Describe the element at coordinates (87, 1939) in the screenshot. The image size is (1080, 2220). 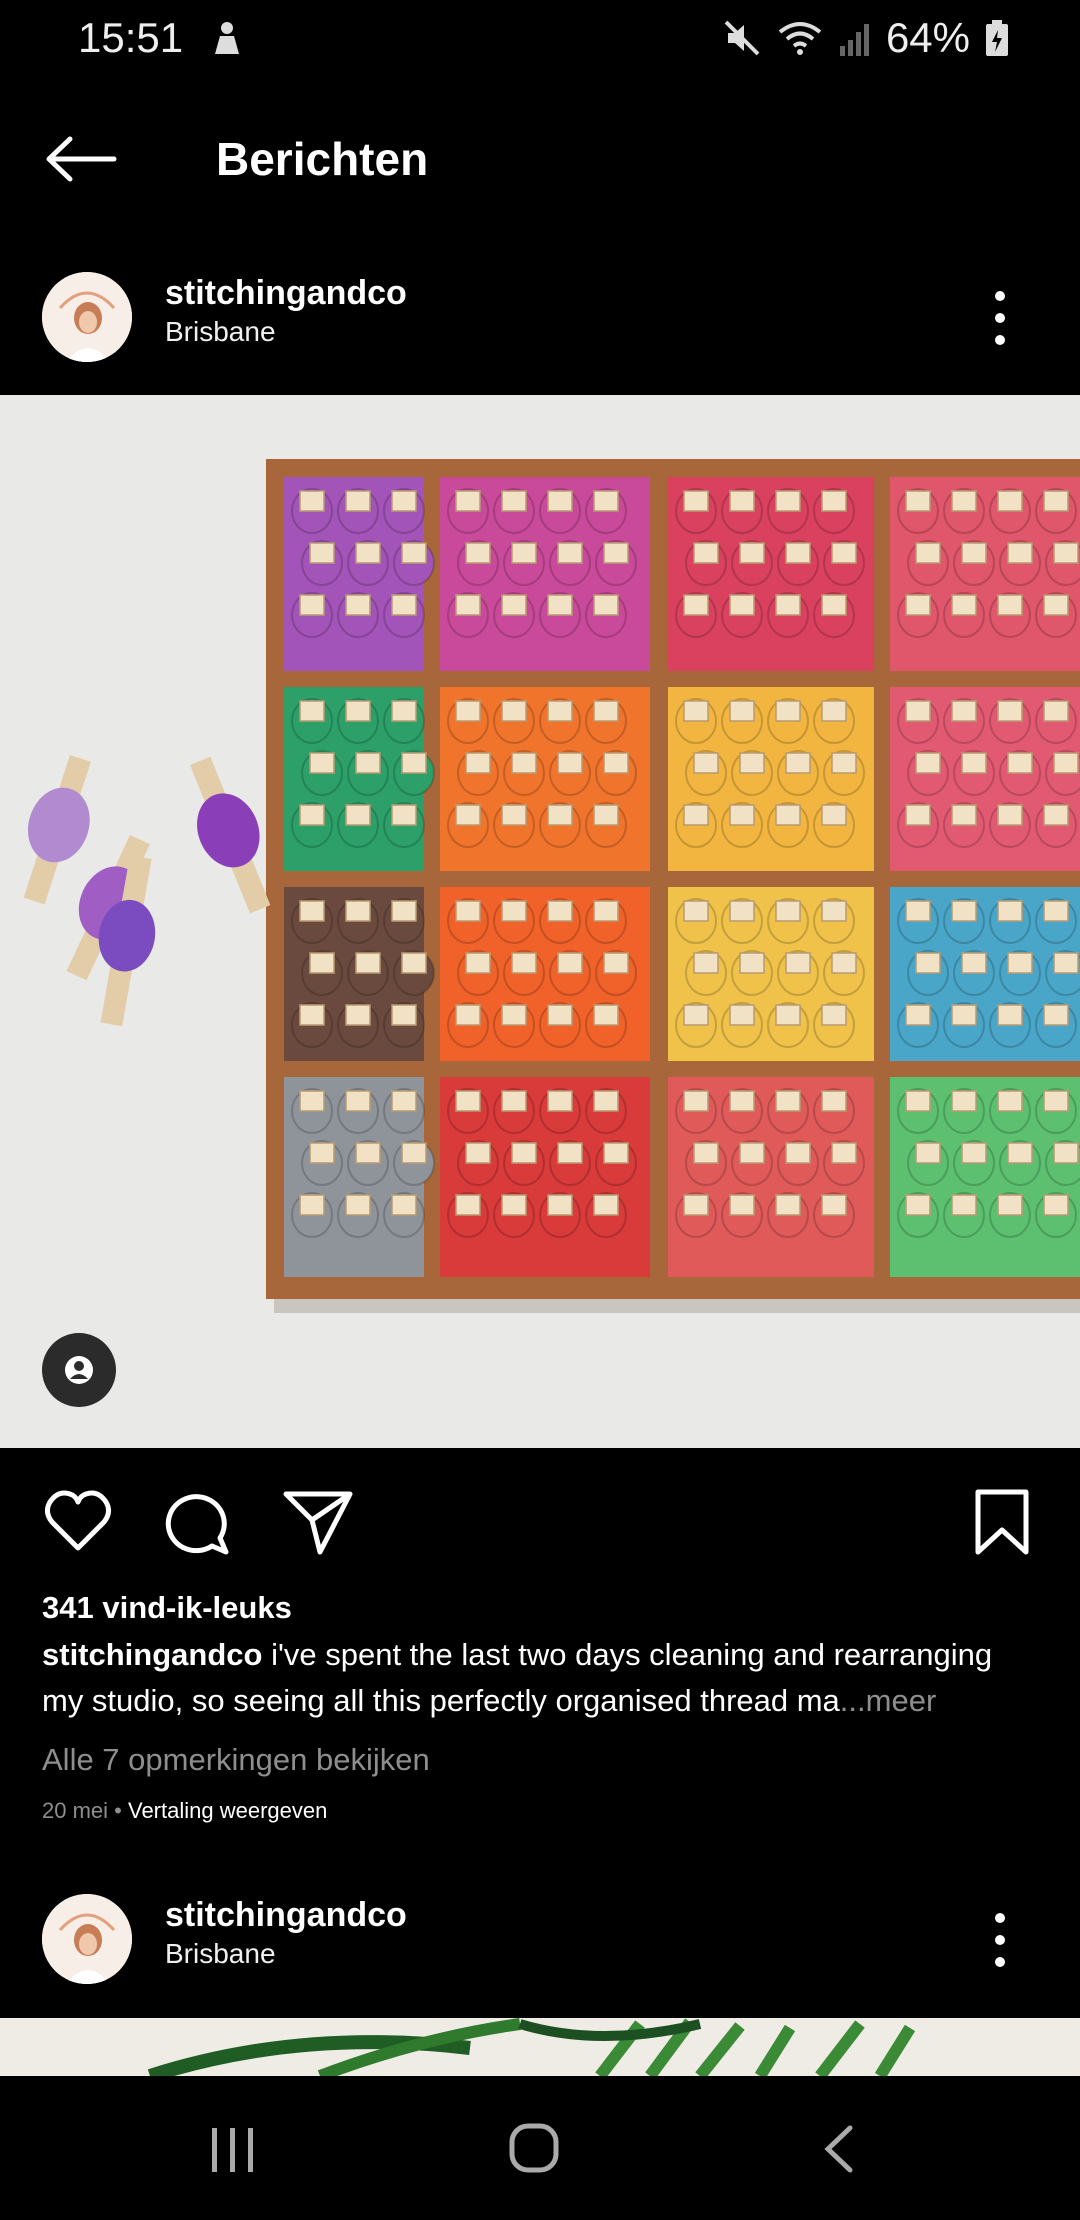
I see `next-avatar` at that location.